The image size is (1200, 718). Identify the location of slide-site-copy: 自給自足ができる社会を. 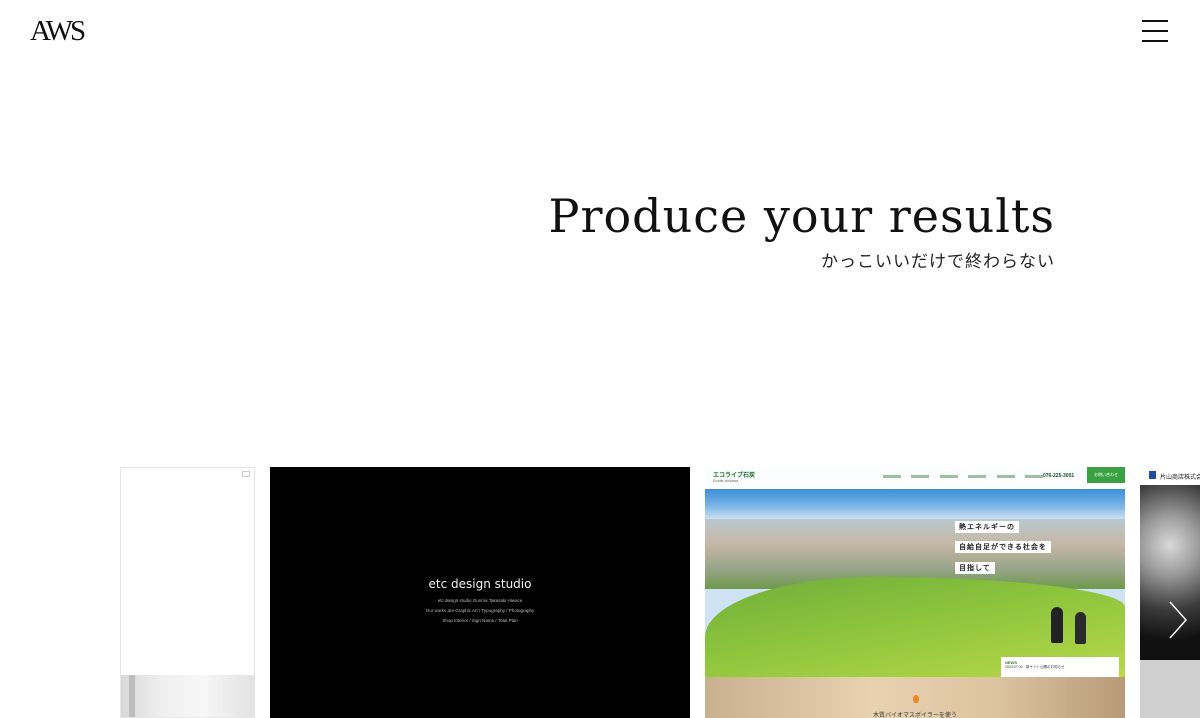
(1003, 547).